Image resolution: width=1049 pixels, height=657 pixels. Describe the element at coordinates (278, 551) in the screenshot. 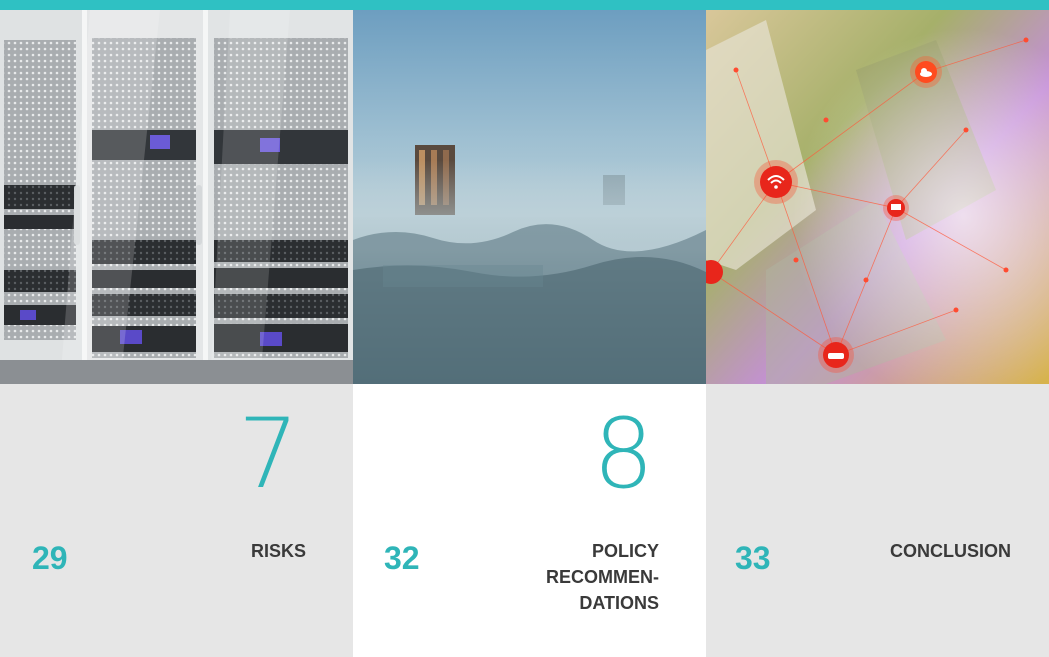

I see `section-title: RISKS` at that location.